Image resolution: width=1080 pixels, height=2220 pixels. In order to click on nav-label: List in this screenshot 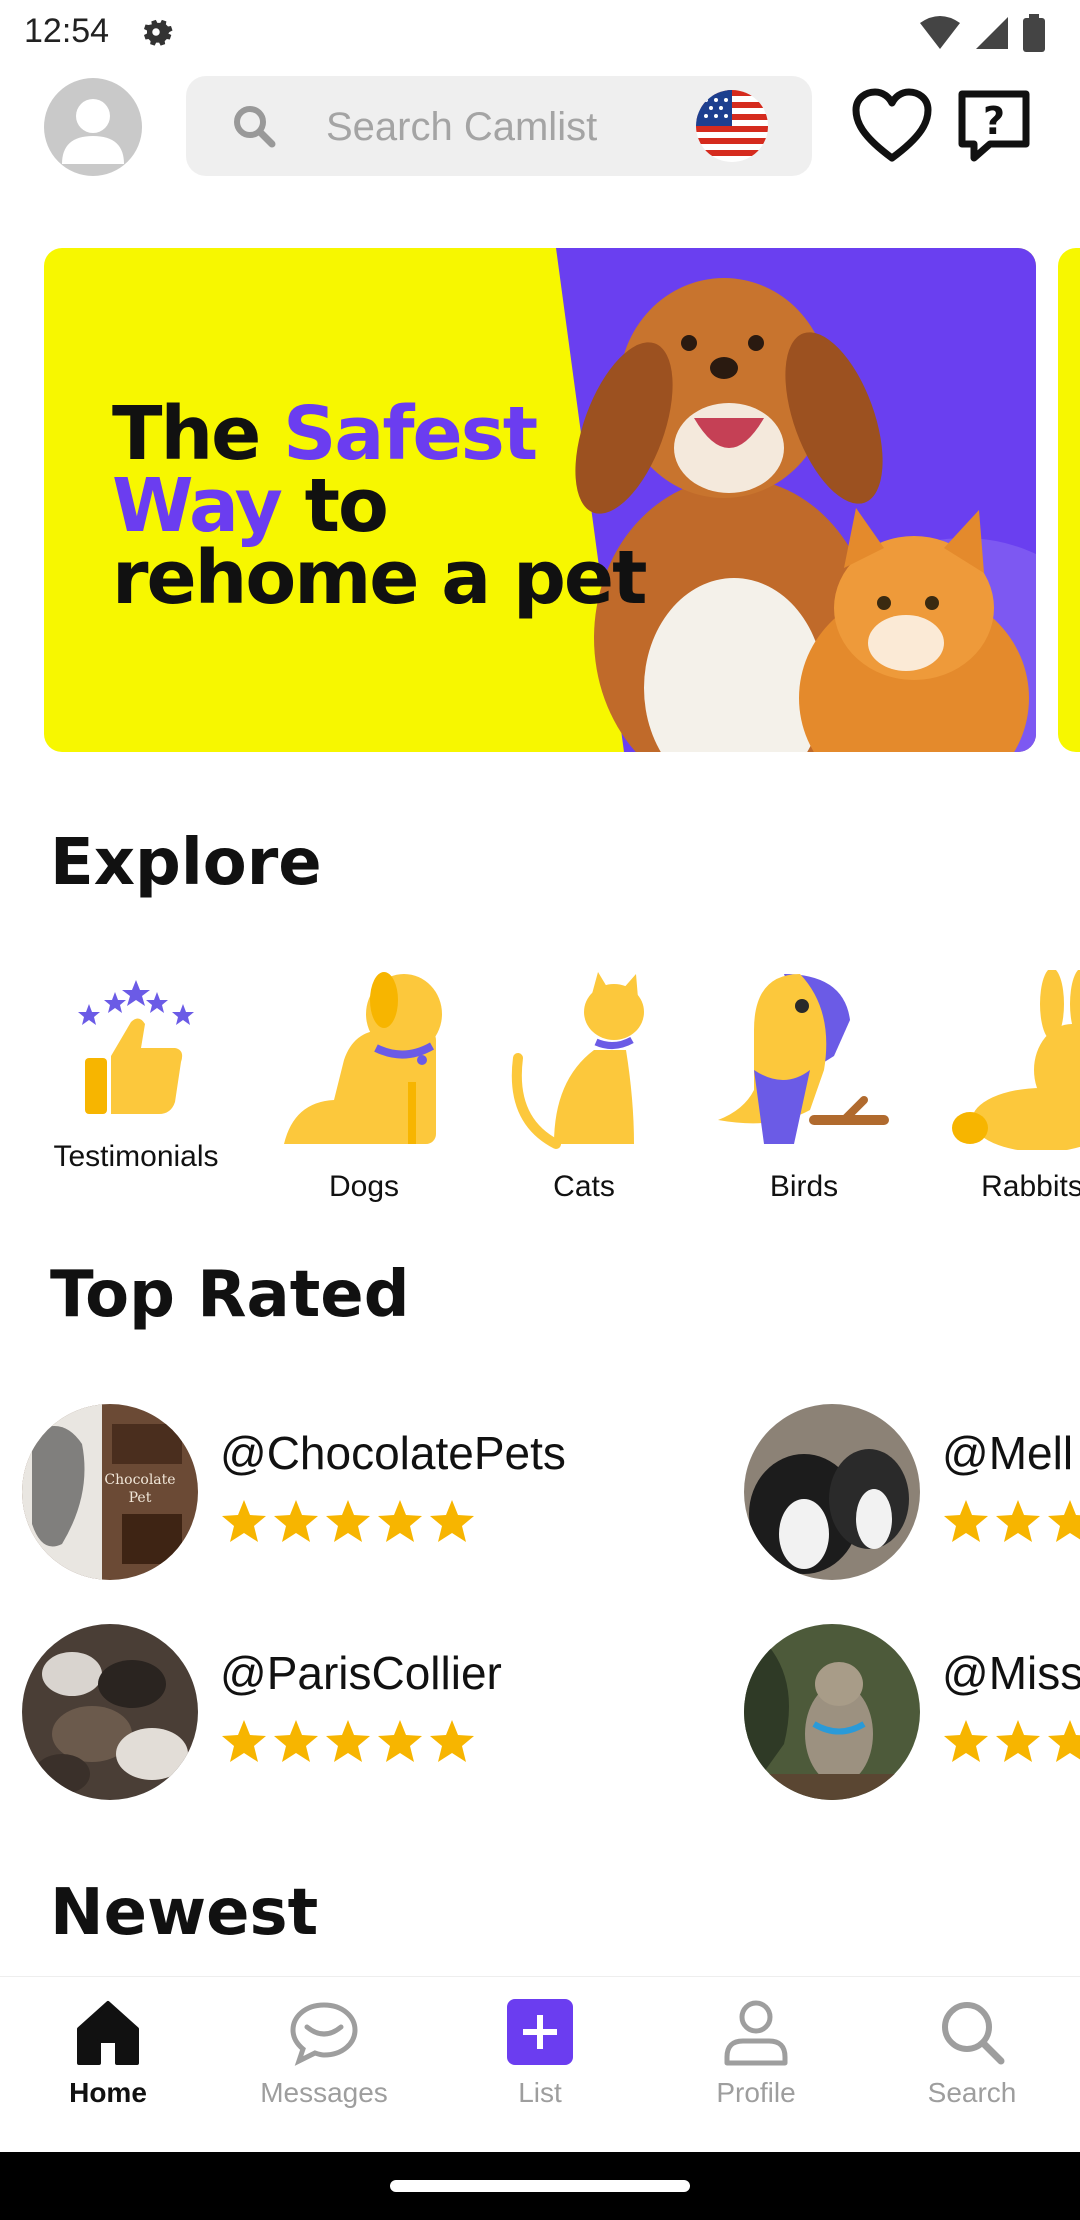, I will do `click(540, 2092)`.